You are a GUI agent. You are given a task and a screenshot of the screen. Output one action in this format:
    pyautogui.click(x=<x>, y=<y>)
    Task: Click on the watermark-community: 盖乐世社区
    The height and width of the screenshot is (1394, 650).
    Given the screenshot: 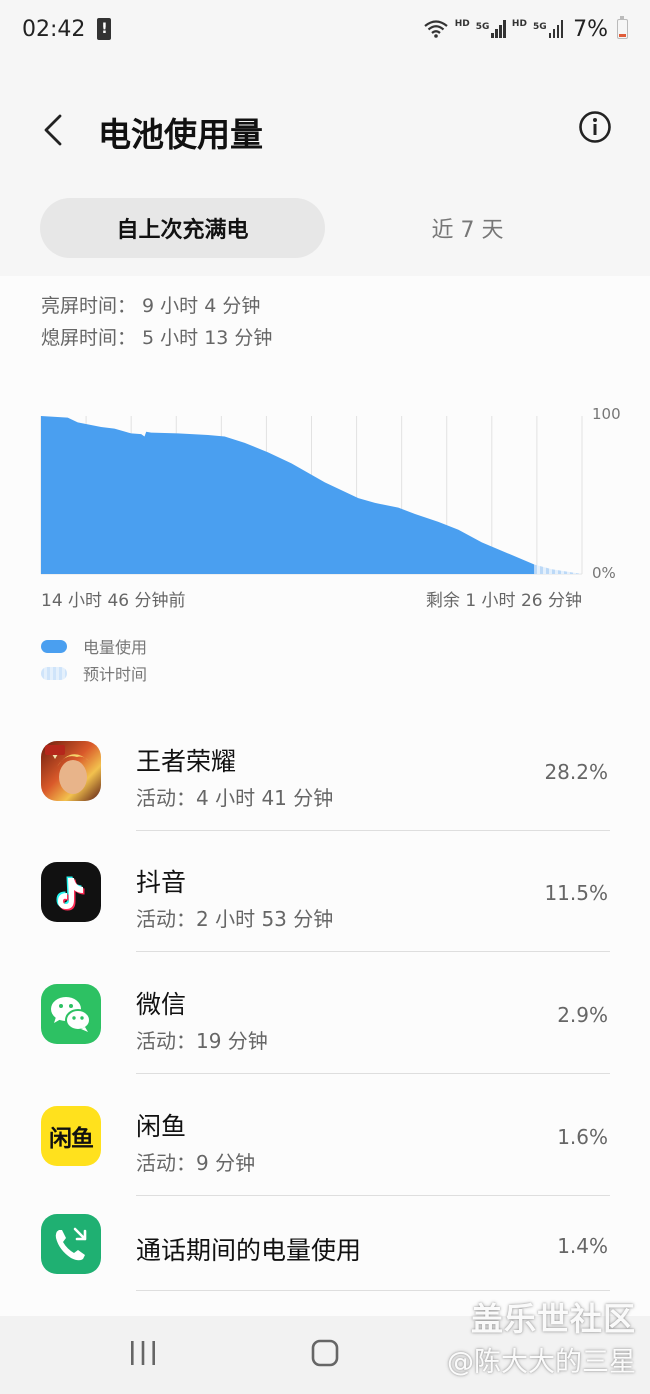 What is the action you would take?
    pyautogui.click(x=553, y=1319)
    